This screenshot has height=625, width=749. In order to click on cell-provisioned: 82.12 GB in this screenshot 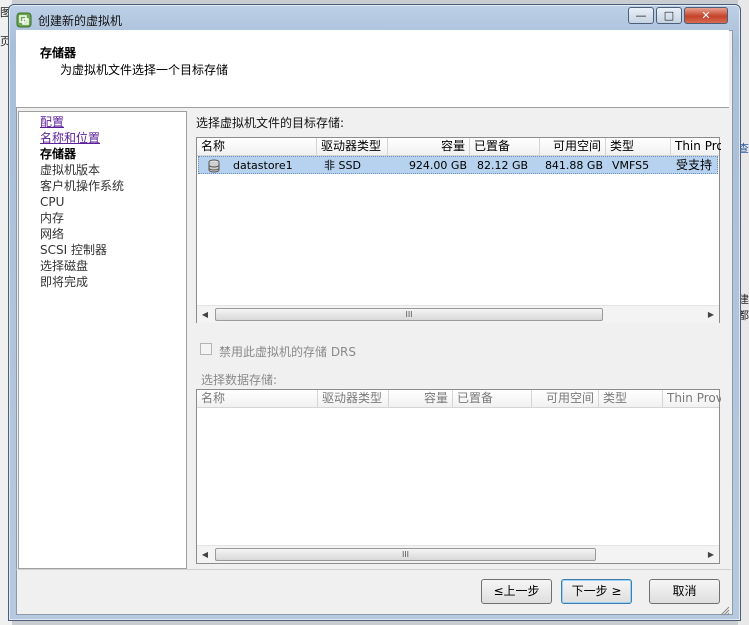, I will do `click(503, 165)`.